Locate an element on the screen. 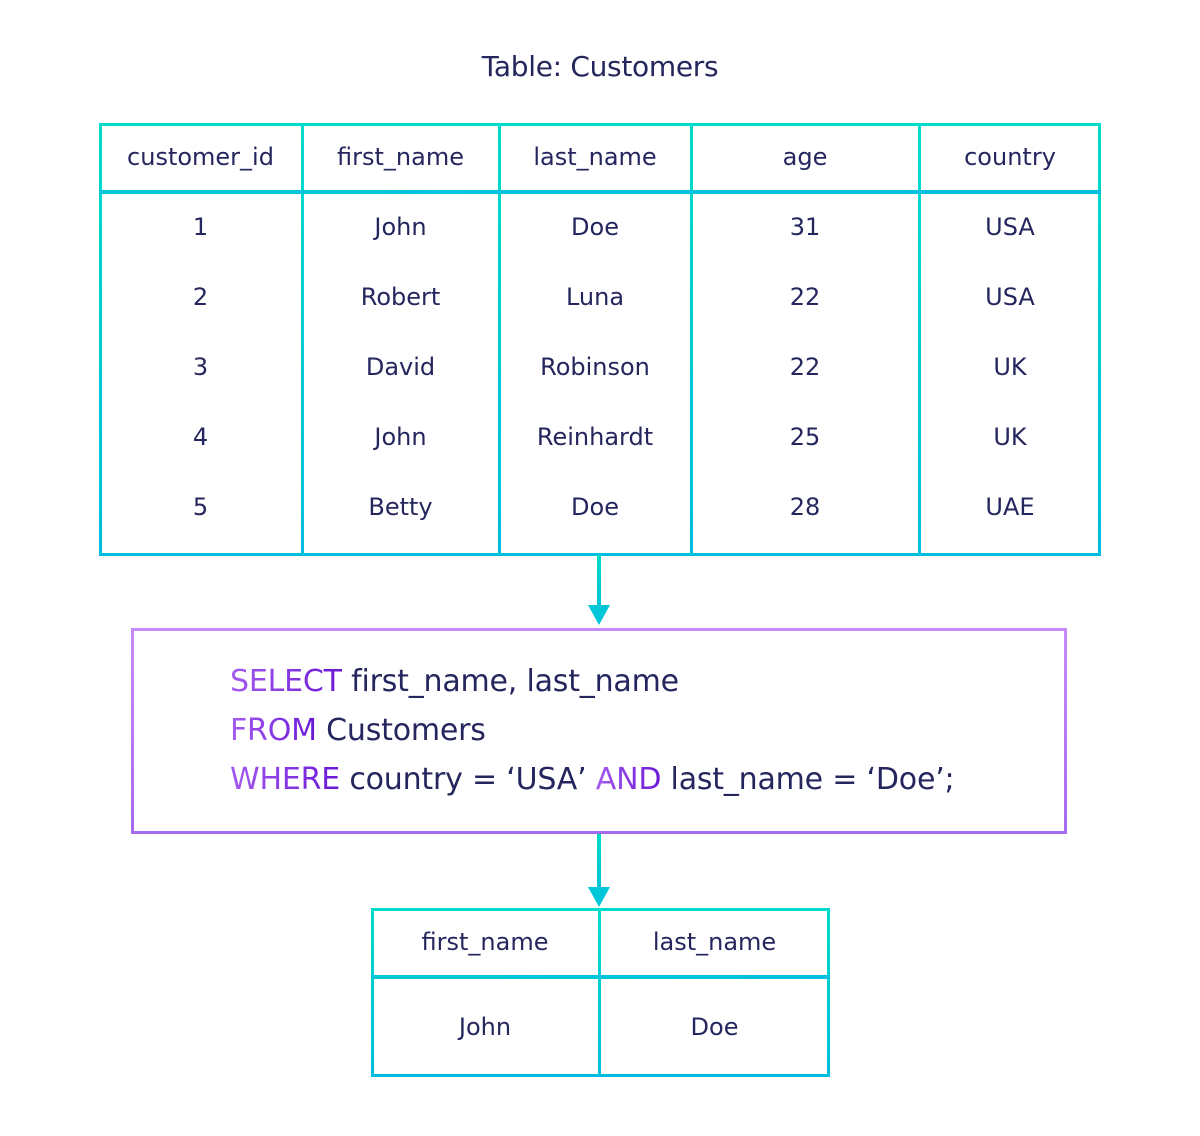 This screenshot has width=1200, height=1136. result-table: first_name last_name John Doe is located at coordinates (600, 992).